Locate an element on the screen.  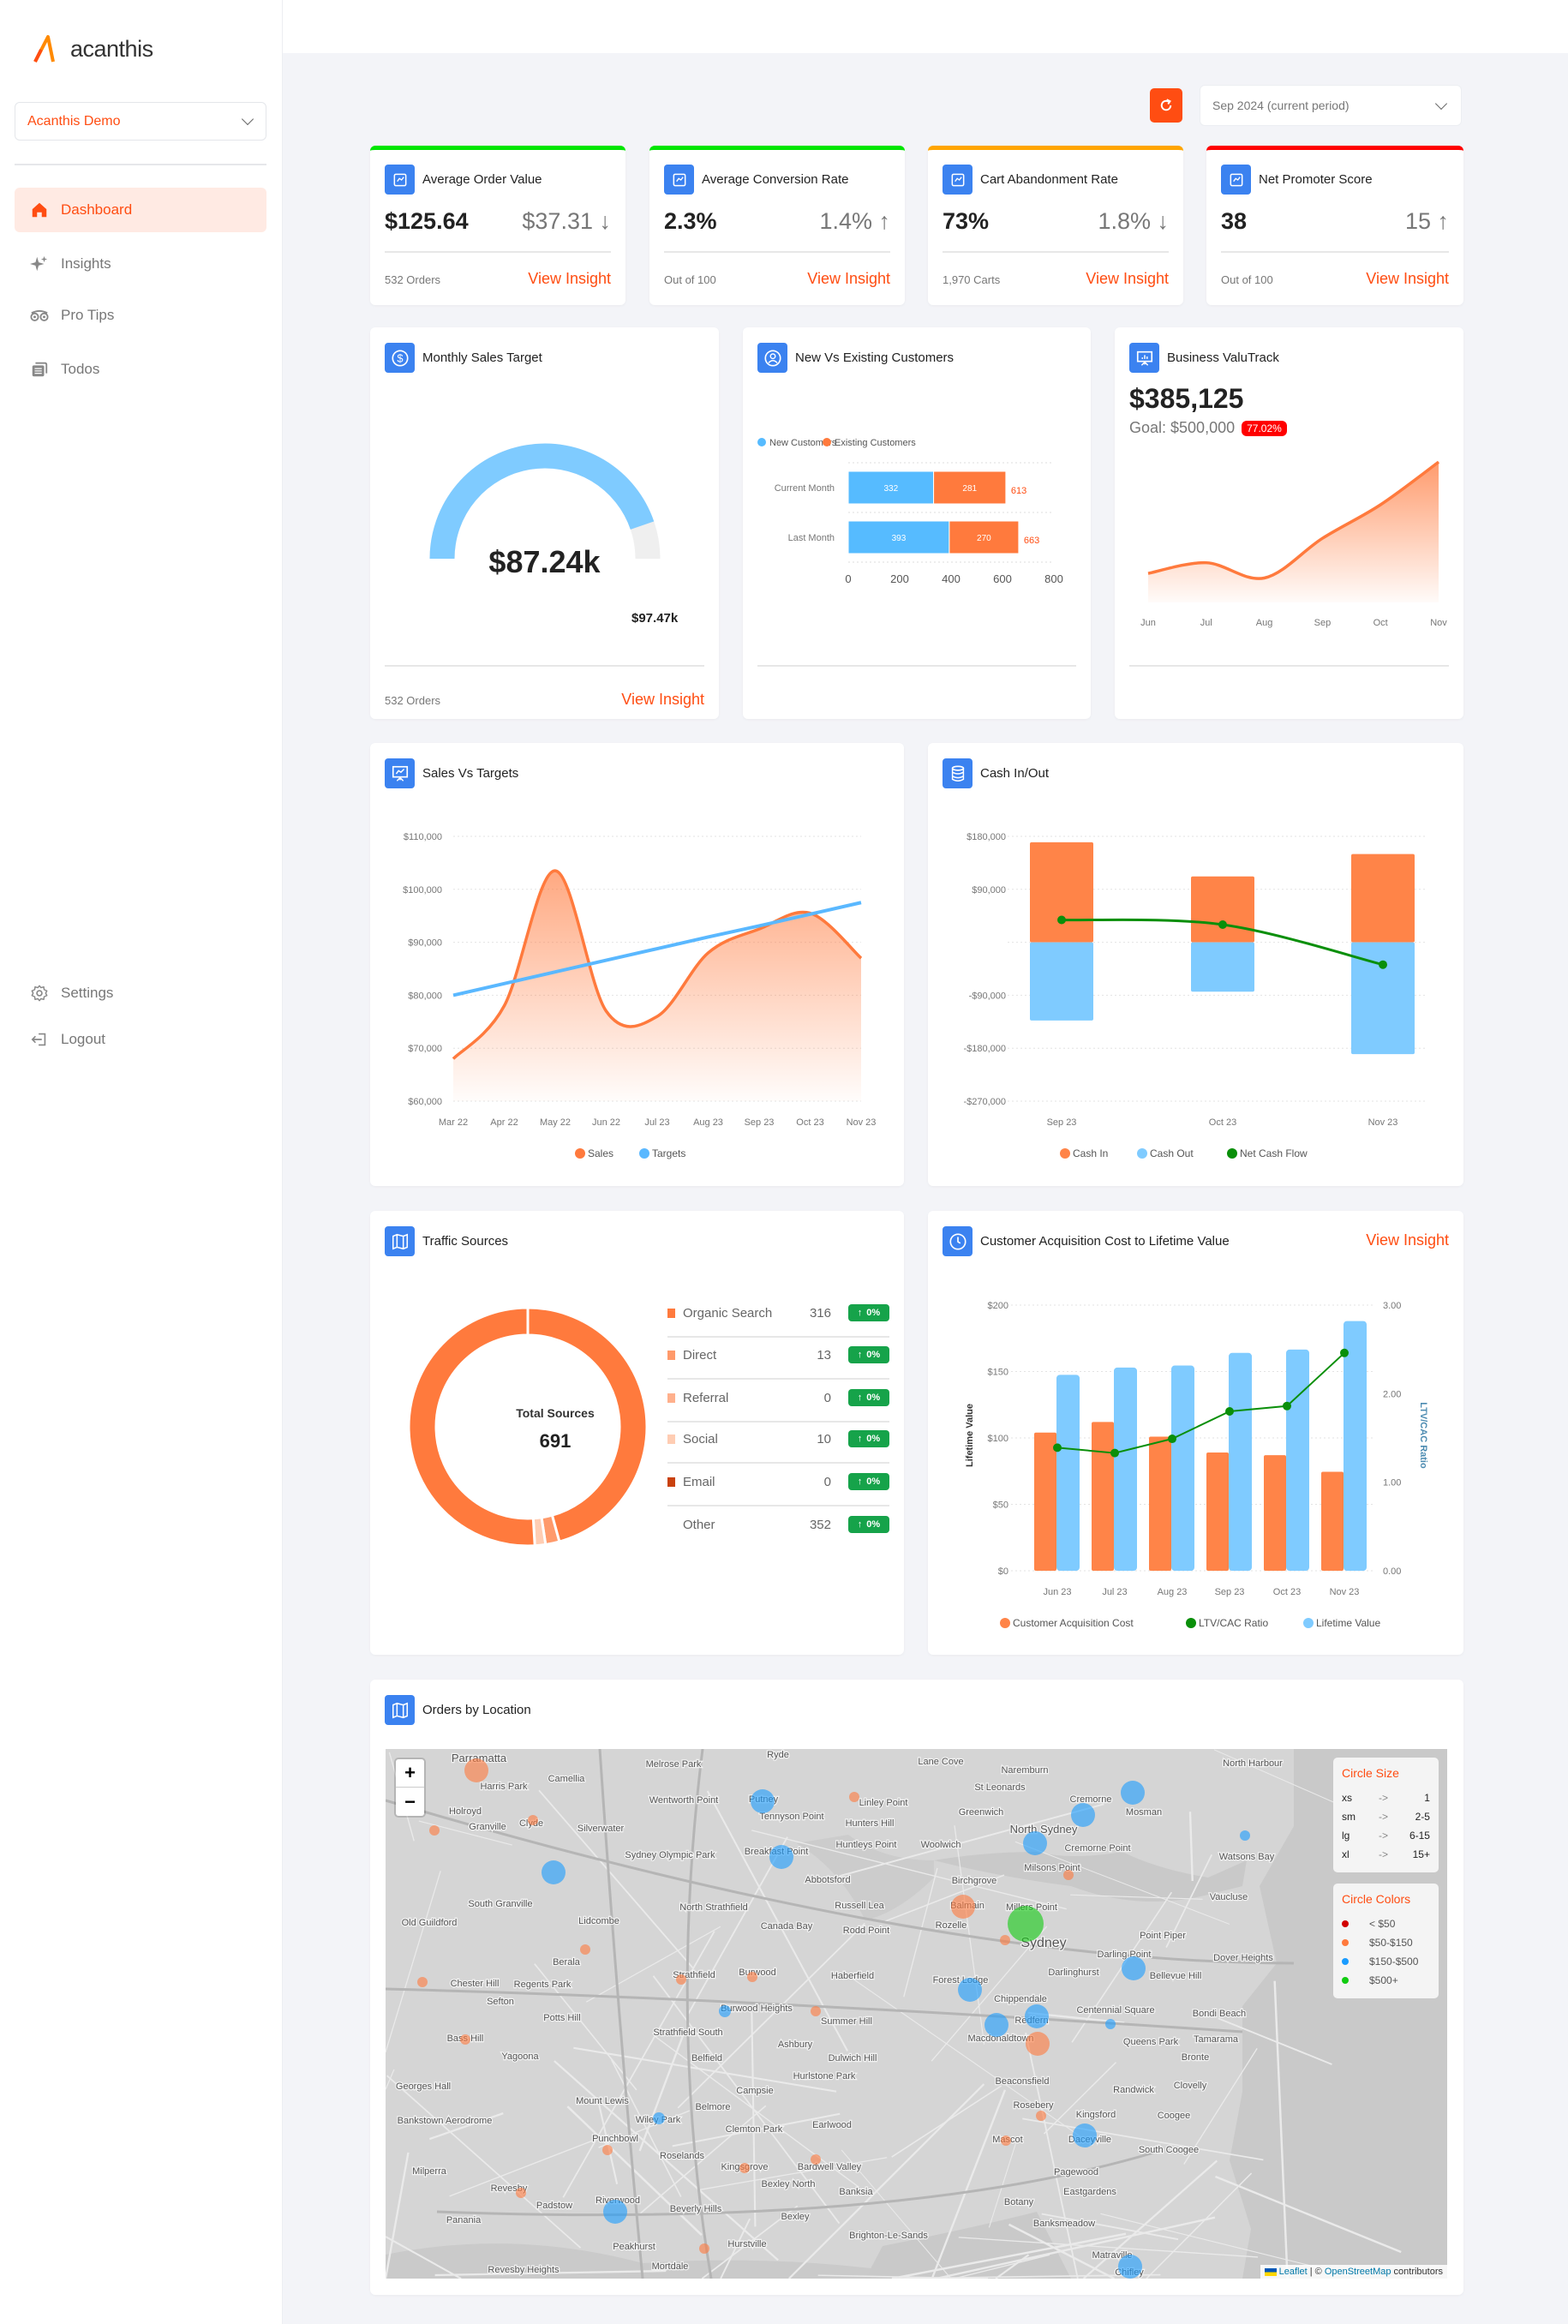
x-tick-label: Oct 23 is located at coordinates (1222, 1122).